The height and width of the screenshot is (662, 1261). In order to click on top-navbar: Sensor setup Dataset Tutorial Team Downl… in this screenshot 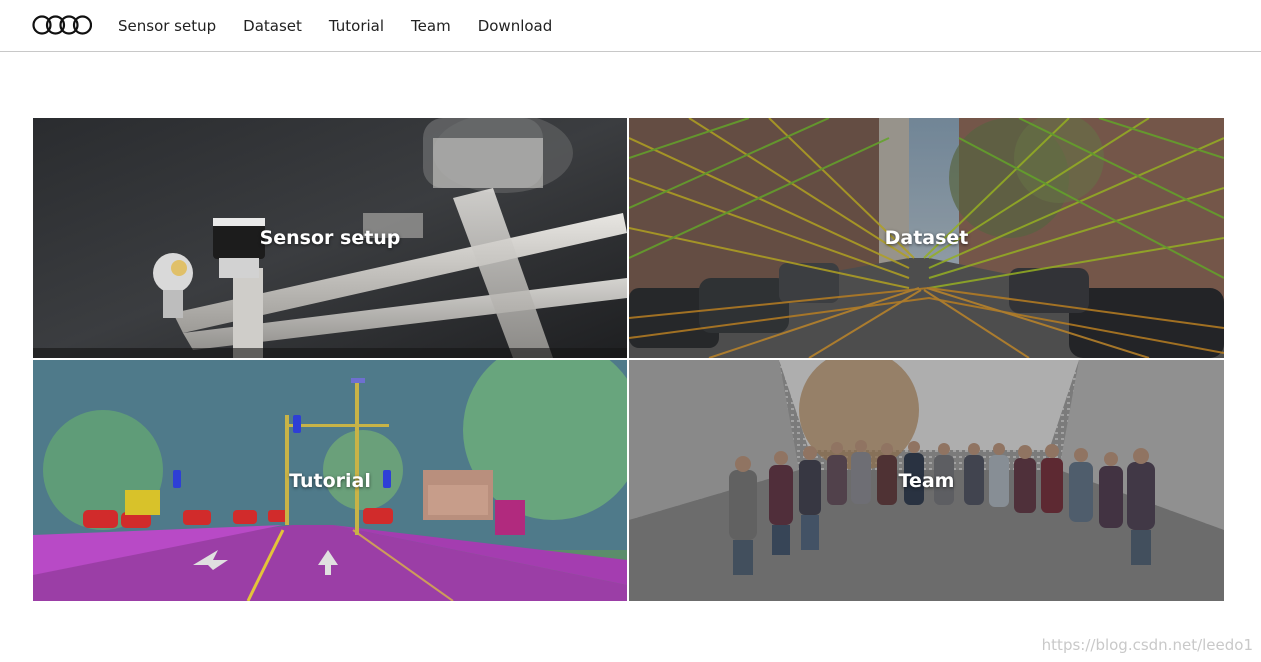, I will do `click(630, 26)`.